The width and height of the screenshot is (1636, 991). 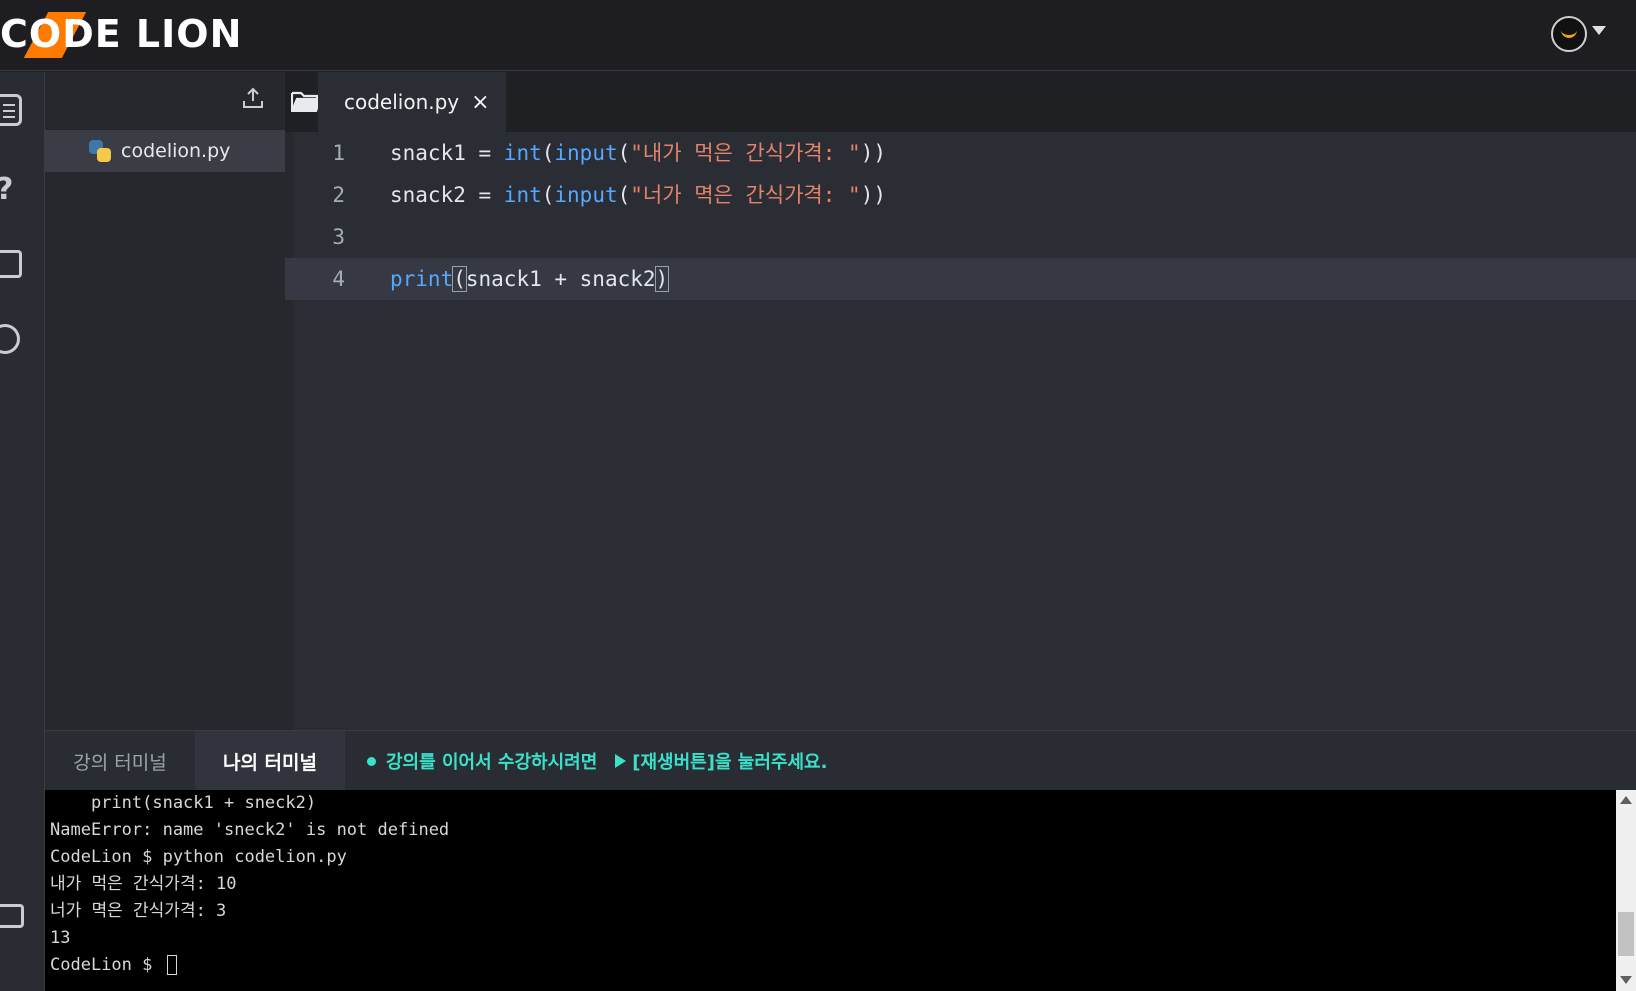 What do you see at coordinates (621, 761) in the screenshot?
I see `play-icon` at bounding box center [621, 761].